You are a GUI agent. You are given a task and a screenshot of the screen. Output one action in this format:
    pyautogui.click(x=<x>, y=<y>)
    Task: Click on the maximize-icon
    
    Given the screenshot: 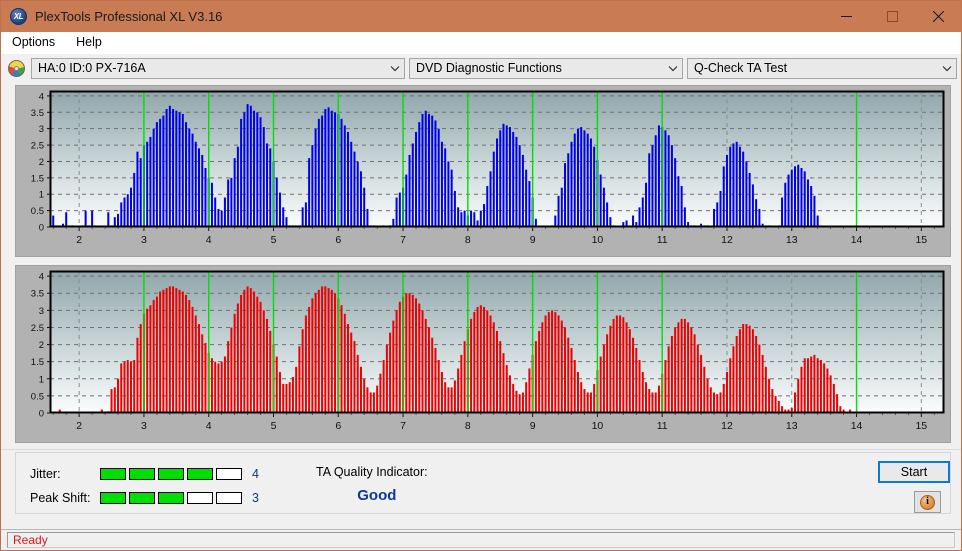 What is the action you would take?
    pyautogui.click(x=892, y=16)
    